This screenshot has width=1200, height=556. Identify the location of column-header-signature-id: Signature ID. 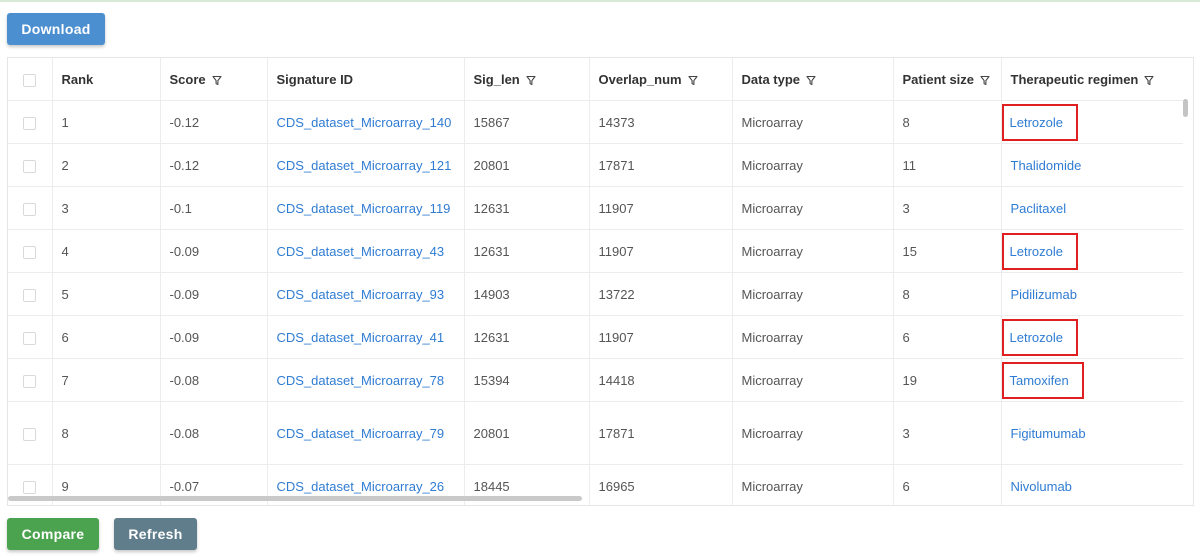
(366, 79).